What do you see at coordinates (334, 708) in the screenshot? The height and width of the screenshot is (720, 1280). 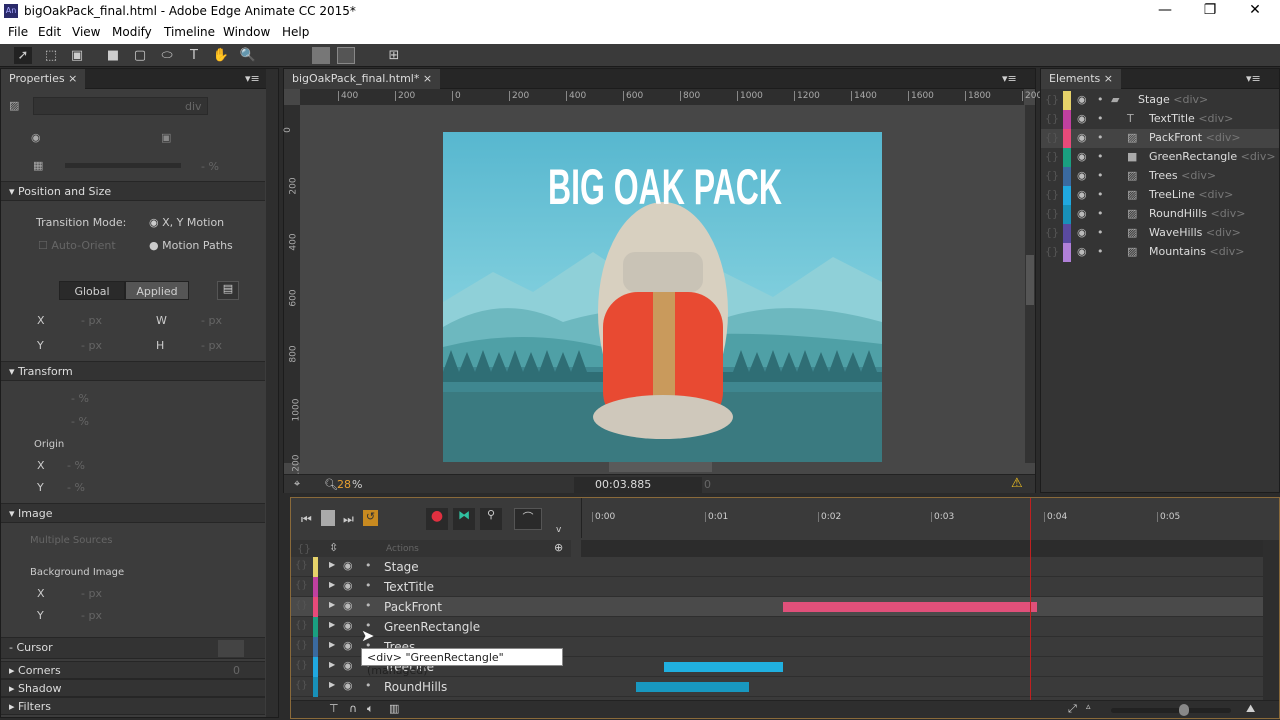 I see `filter-icon: ⊤` at bounding box center [334, 708].